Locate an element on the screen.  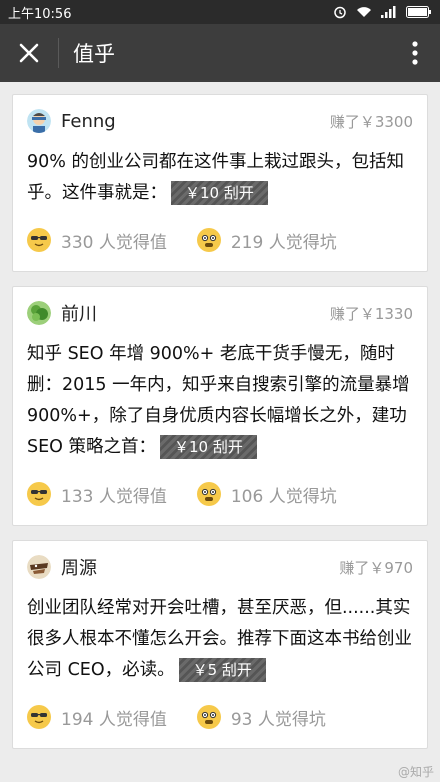
card-footer: 194 人觉得值 93 人觉得坑 is located at coordinates (220, 717).